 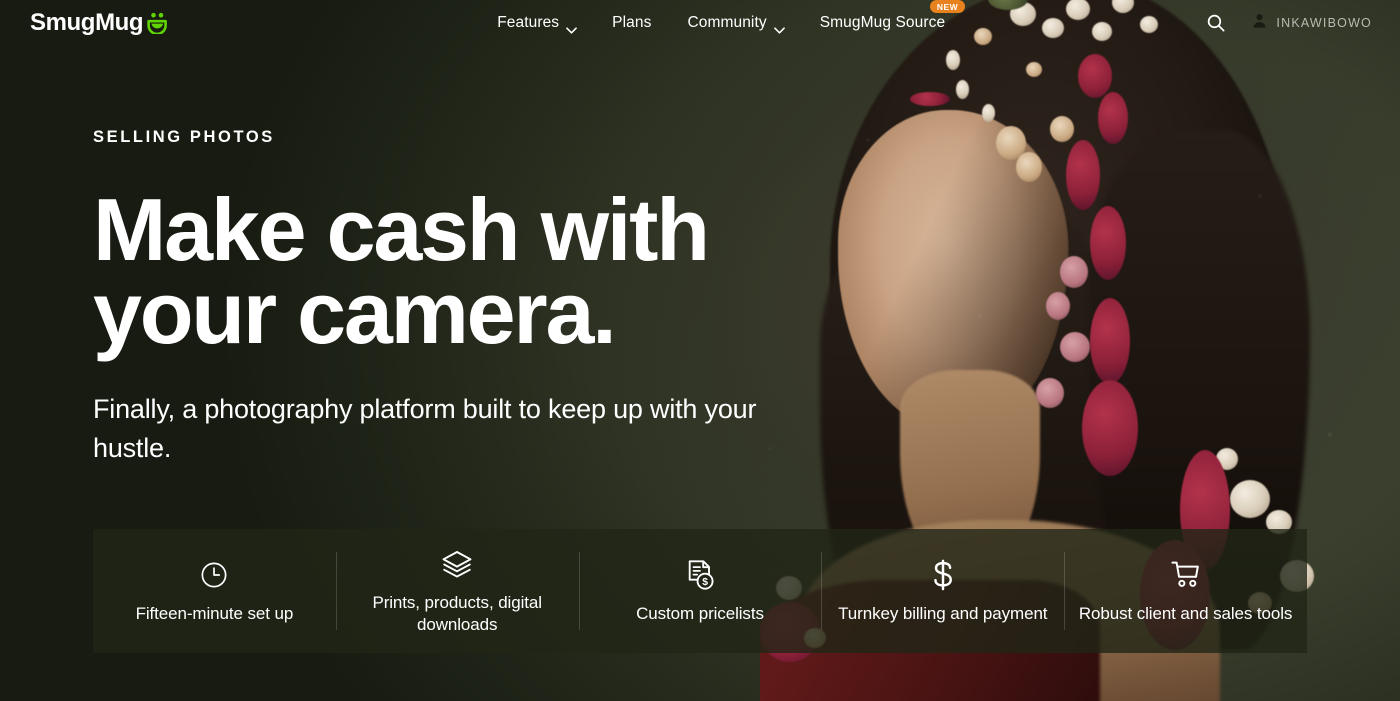 I want to click on user-name-label: INKAWIBOWO, so click(x=1324, y=23).